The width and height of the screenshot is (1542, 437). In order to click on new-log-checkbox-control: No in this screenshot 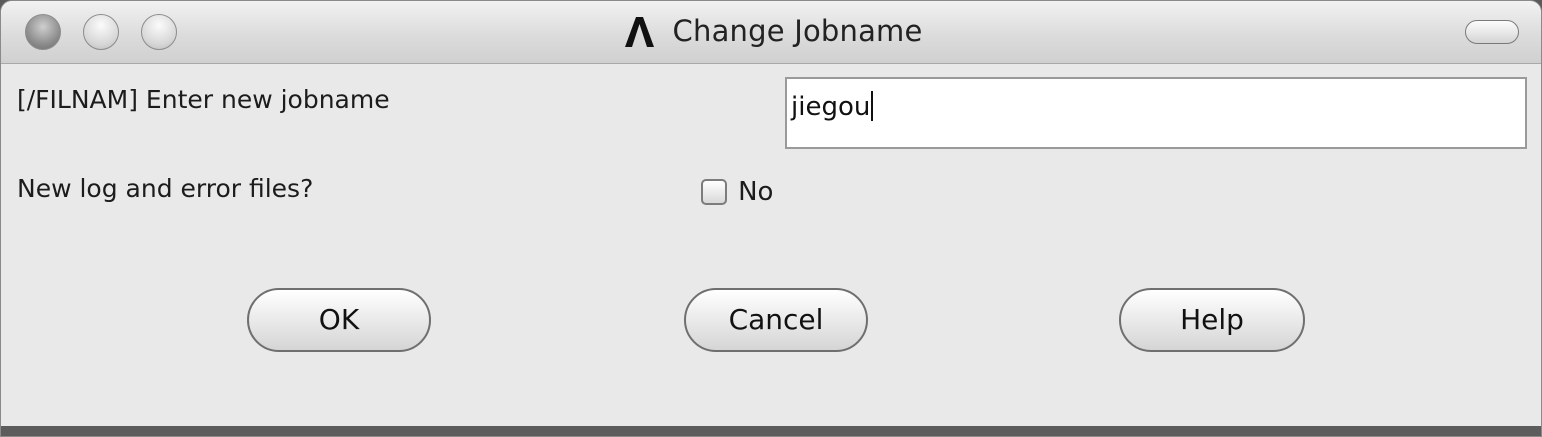, I will do `click(737, 194)`.